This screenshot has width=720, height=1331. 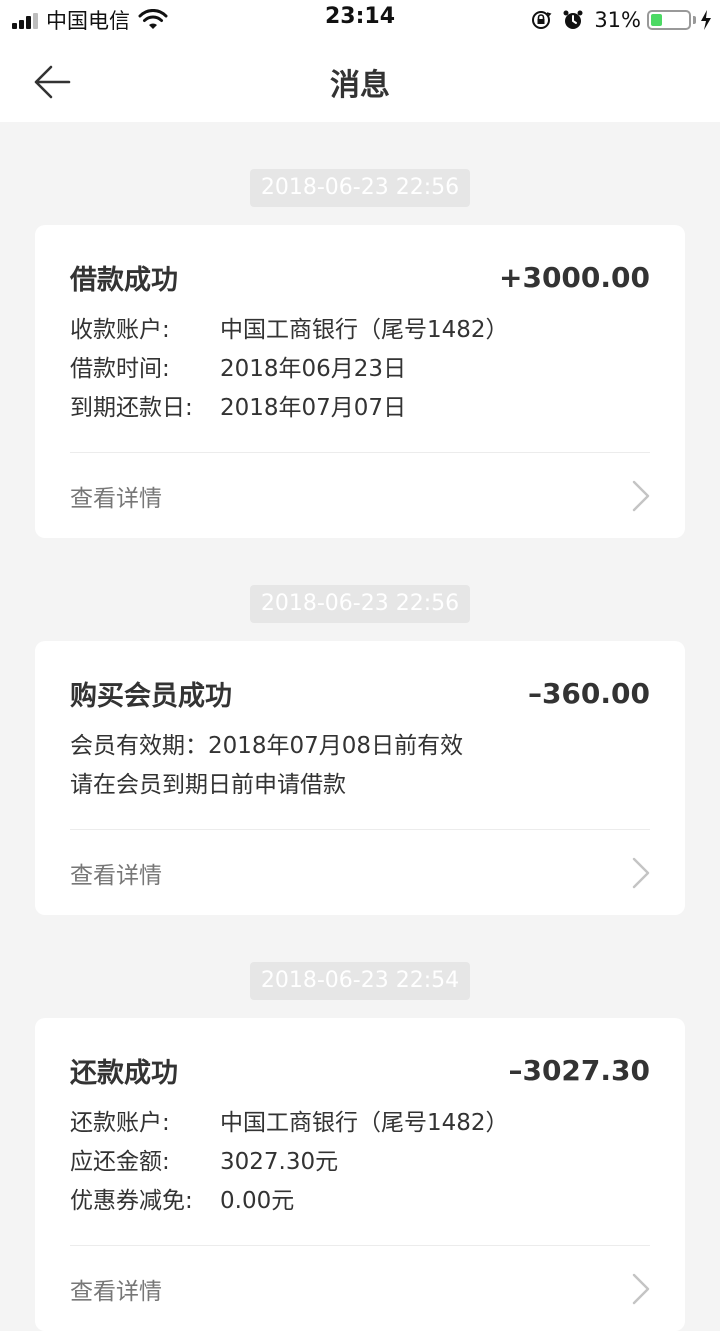 What do you see at coordinates (124, 280) in the screenshot?
I see `card-title: 借款成功` at bounding box center [124, 280].